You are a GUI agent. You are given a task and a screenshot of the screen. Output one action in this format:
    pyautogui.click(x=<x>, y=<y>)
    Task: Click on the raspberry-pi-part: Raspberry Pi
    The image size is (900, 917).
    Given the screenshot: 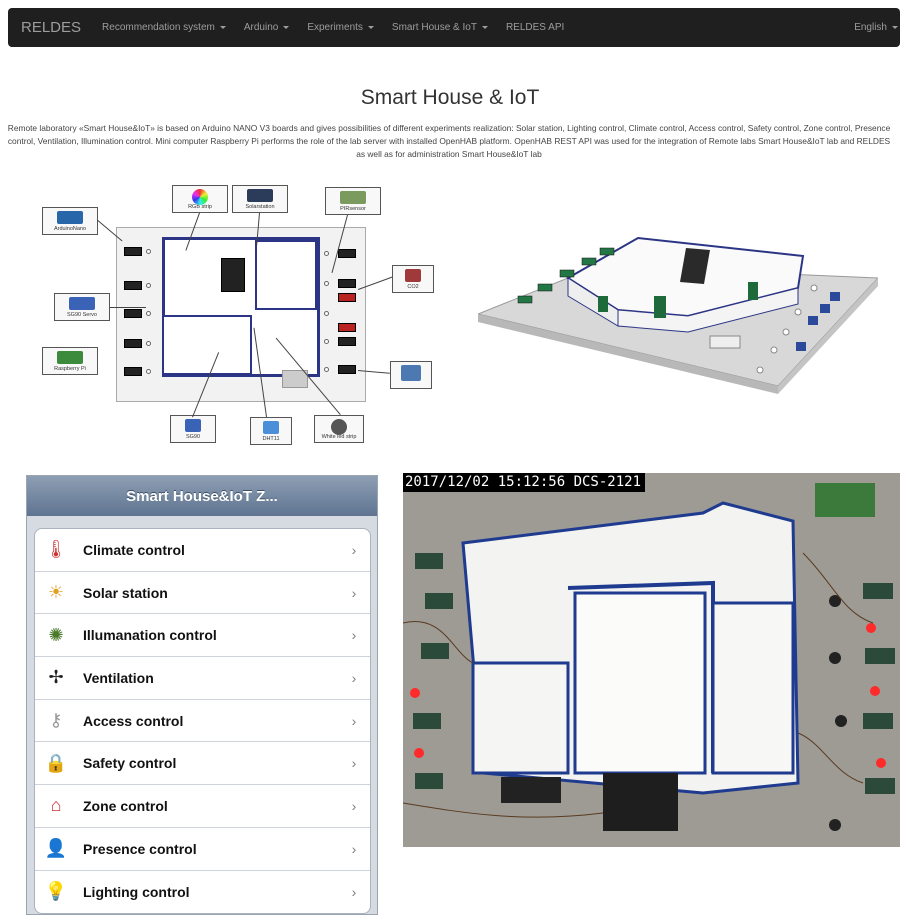 What is the action you would take?
    pyautogui.click(x=70, y=361)
    